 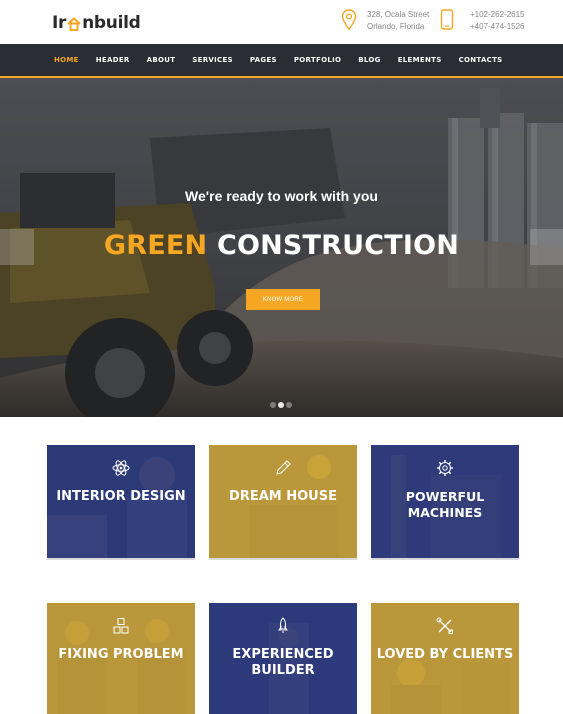 I want to click on hero-title-highlight: GREEN, so click(x=155, y=245).